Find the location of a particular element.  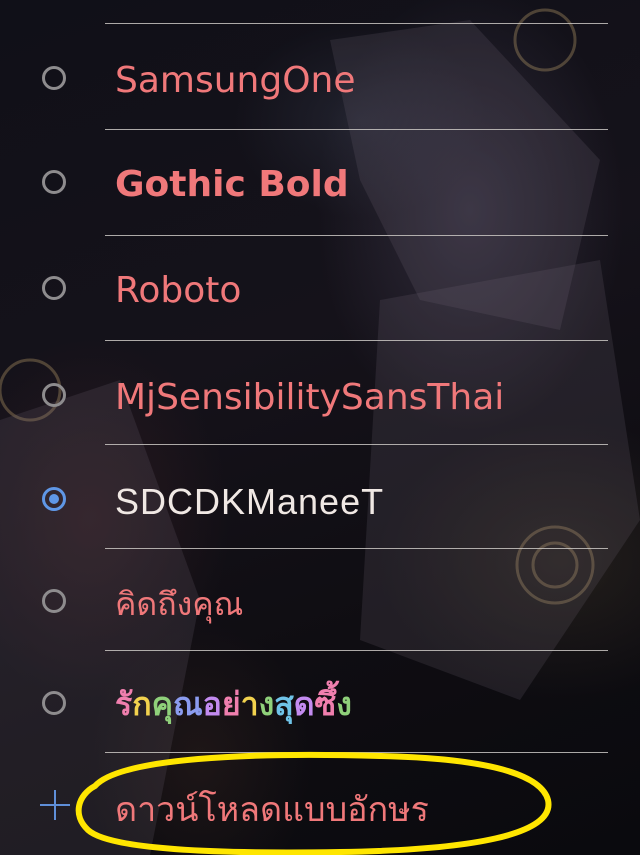

rainbow-char: ด is located at coordinates (304, 704).